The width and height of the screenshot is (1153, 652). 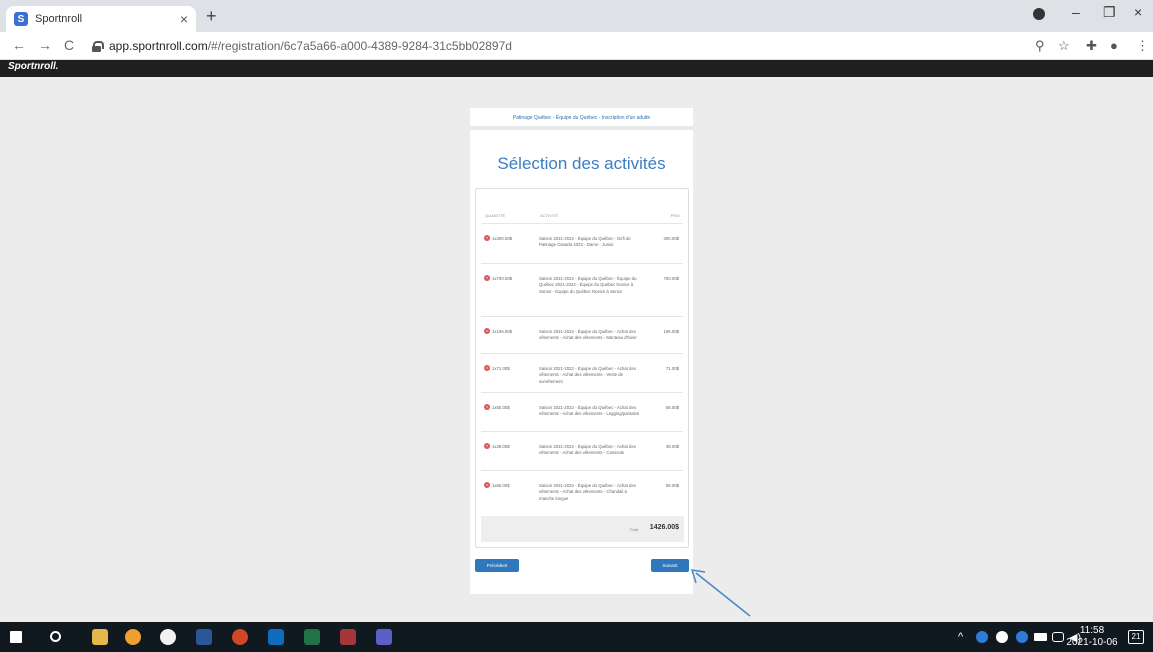 I want to click on sportnroll-logo: Sportnroll., so click(x=33, y=66).